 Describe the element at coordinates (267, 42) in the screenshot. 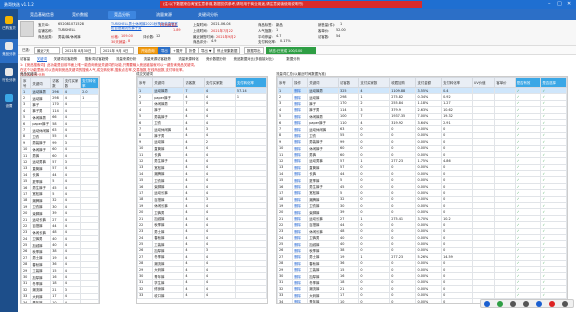

I see `pay-rate-label: 支付转化率:` at that location.